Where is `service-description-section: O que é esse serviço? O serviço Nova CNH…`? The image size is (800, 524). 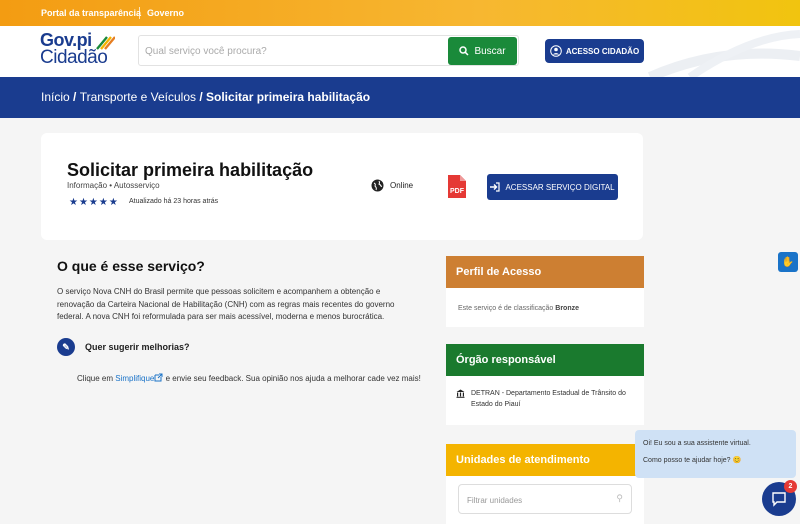
service-description-section: O que é esse serviço? O serviço Nova CNH… is located at coordinates (242, 320).